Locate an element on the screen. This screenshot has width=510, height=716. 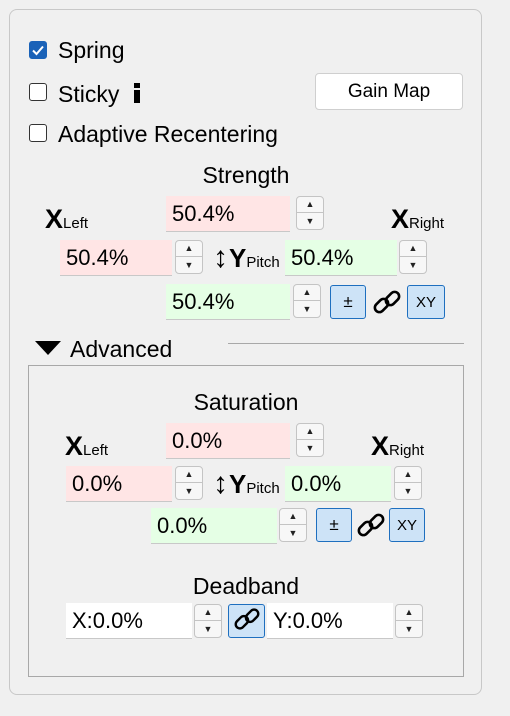
saturation-y-pitch-label: YPitch is located at coordinates (254, 484).